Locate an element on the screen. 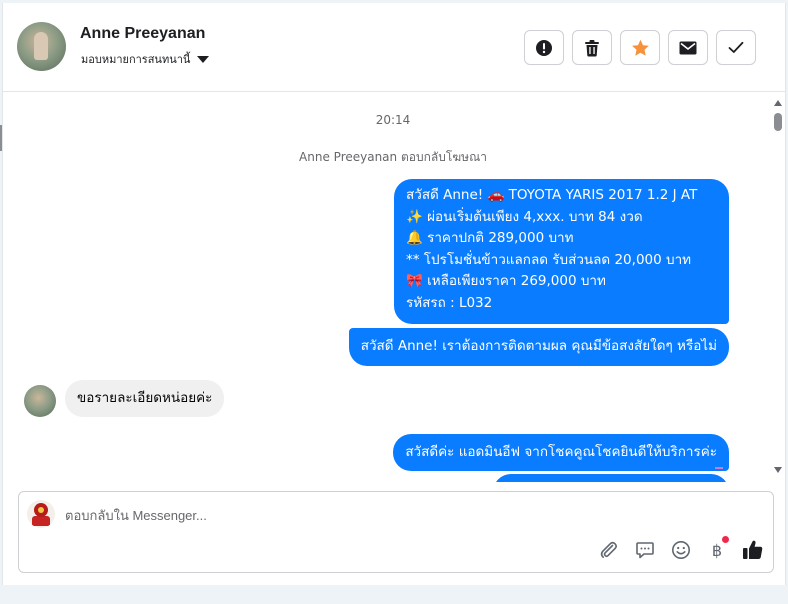 This screenshot has height=604, width=788. follow-up-button is located at coordinates (640, 47).